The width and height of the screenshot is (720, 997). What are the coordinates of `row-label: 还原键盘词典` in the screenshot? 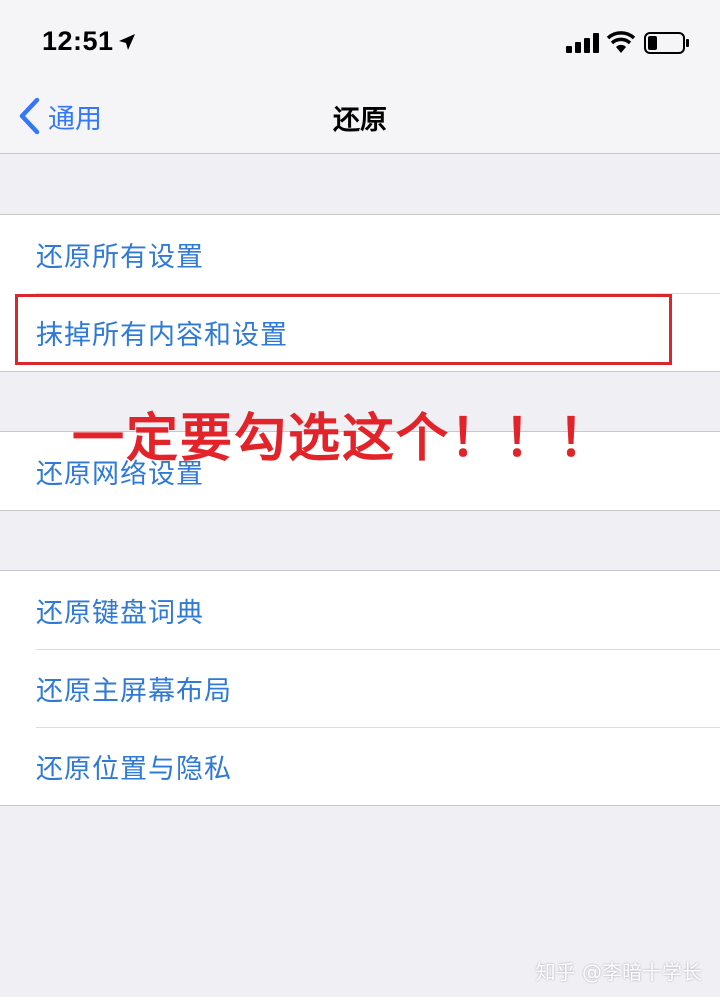 It's located at (120, 613).